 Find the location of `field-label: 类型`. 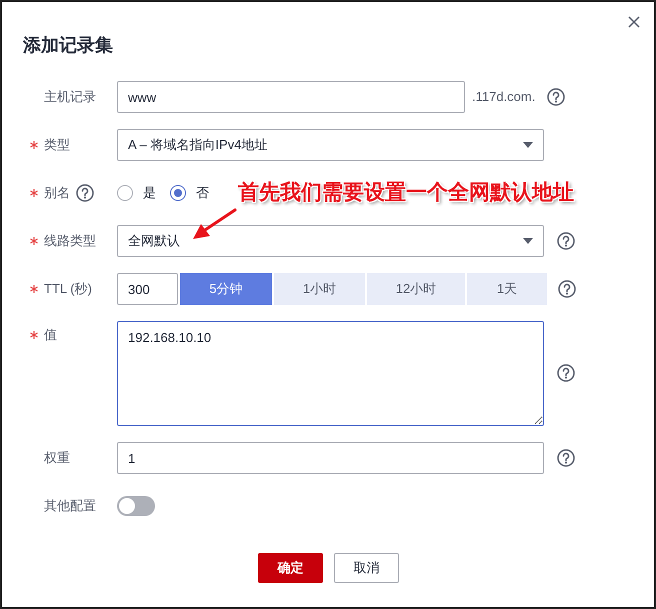

field-label: 类型 is located at coordinates (57, 145).